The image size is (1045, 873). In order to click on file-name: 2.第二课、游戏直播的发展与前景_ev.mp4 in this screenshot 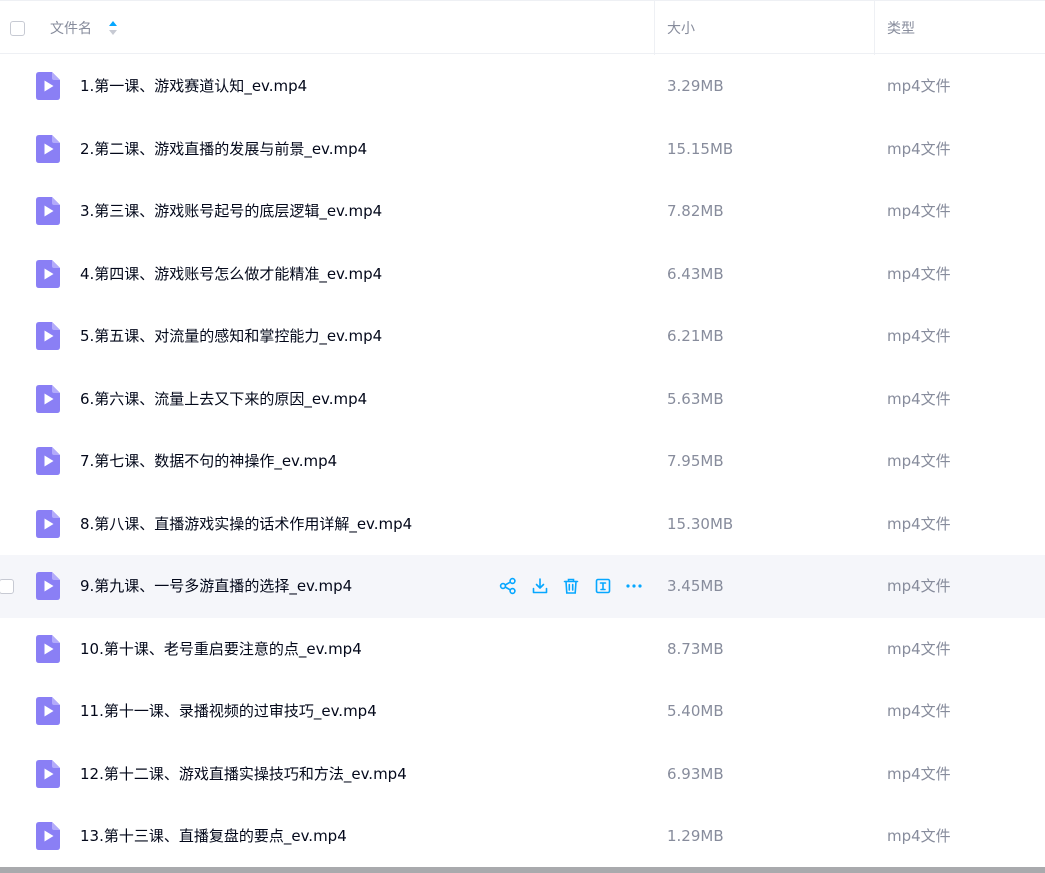, I will do `click(223, 149)`.